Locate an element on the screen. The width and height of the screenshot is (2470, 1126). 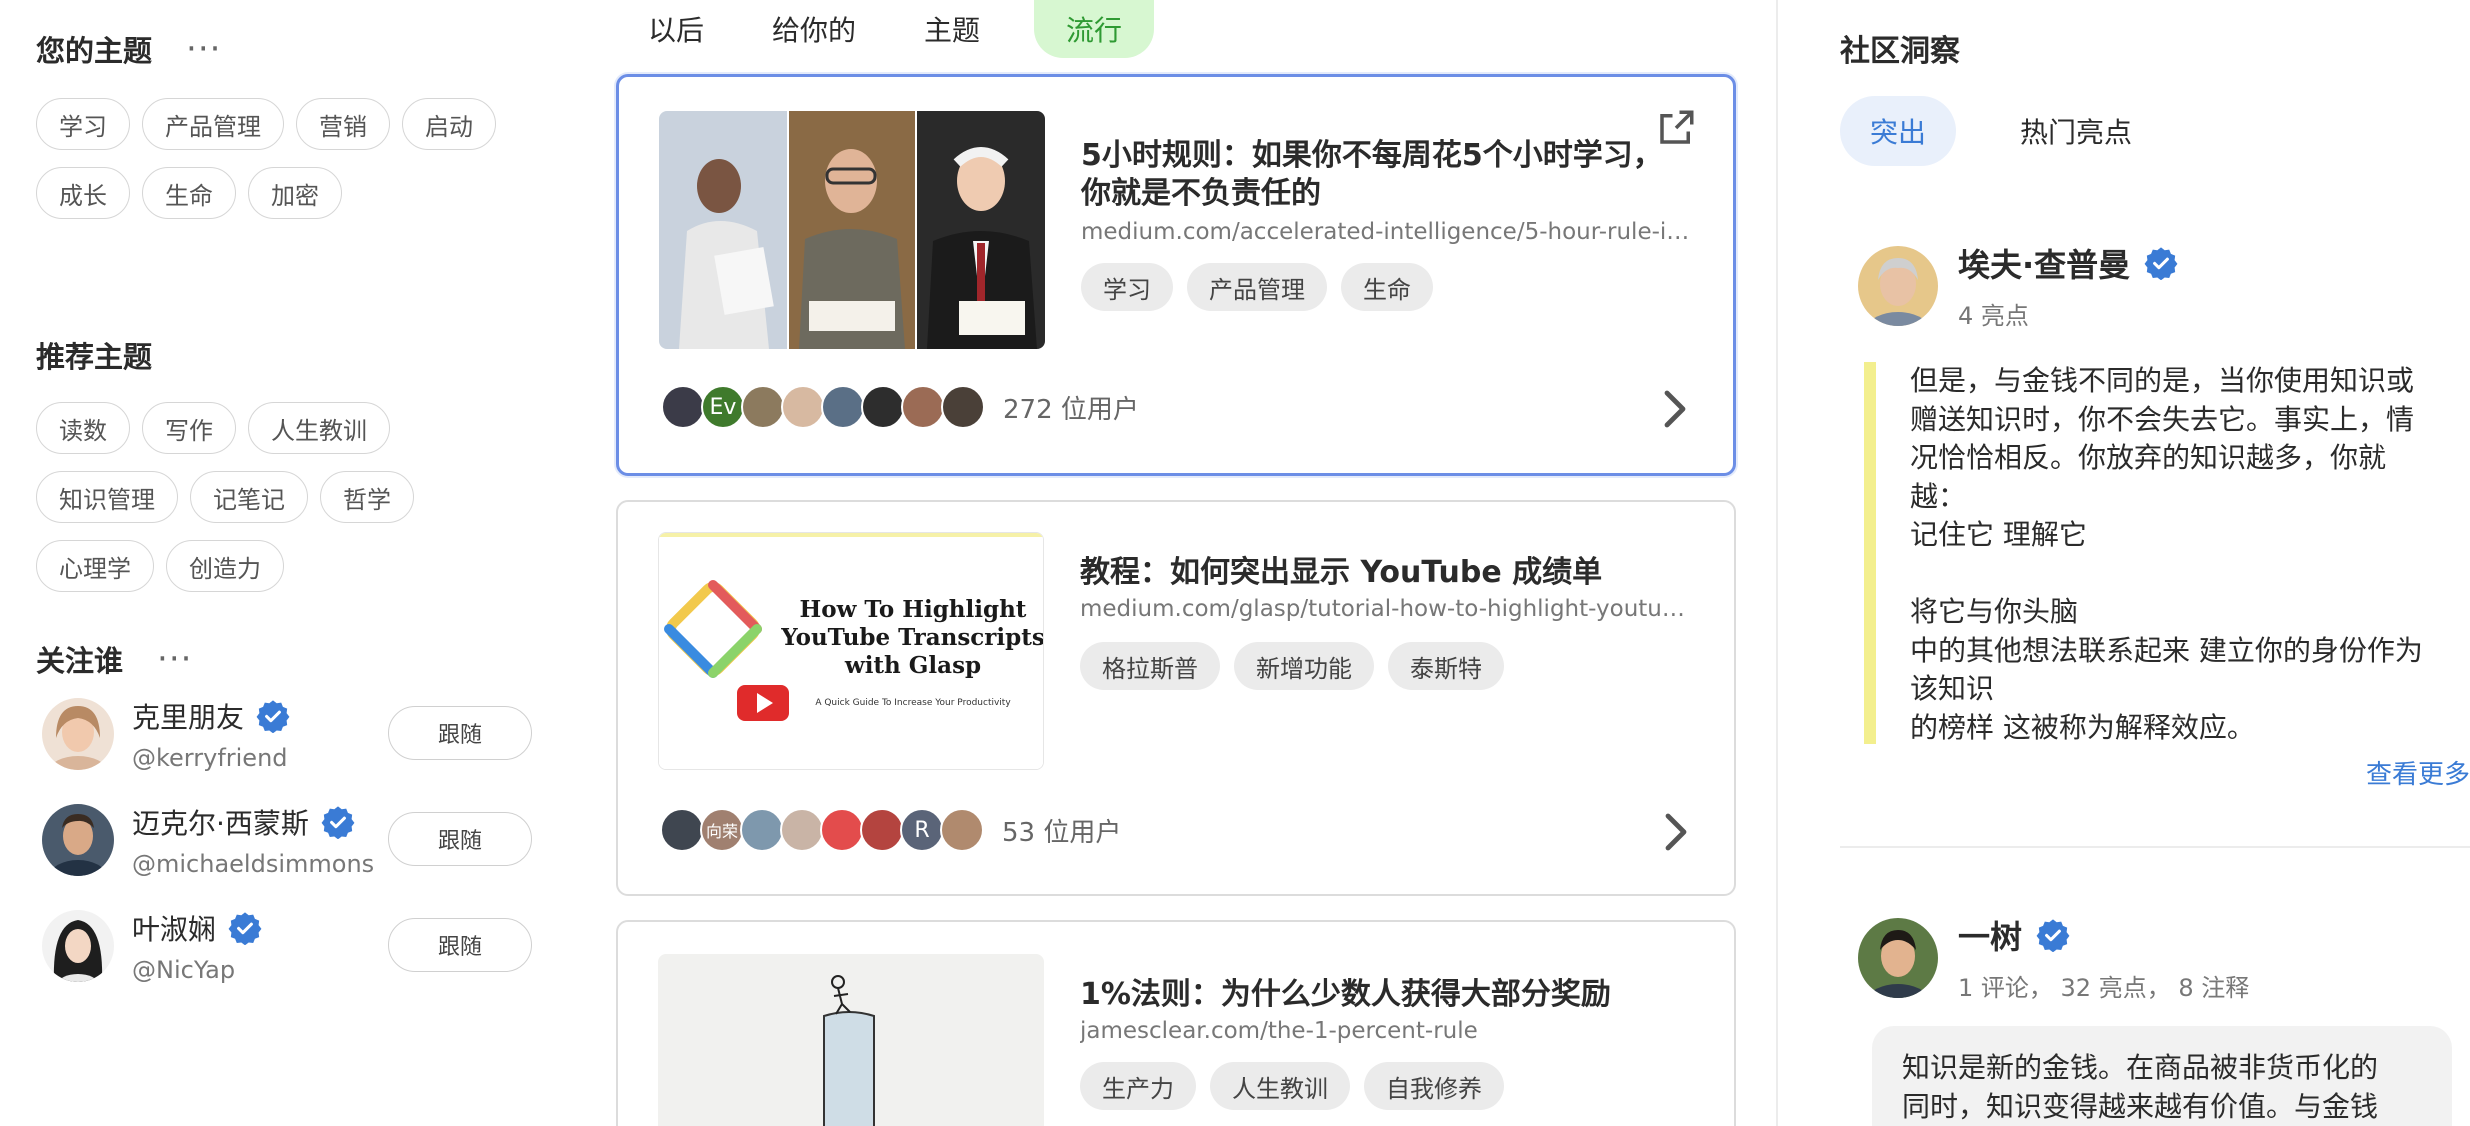
insight-author: 一树 1 评论， 32 亮点， 8 注释 is located at coordinates (2053, 957).